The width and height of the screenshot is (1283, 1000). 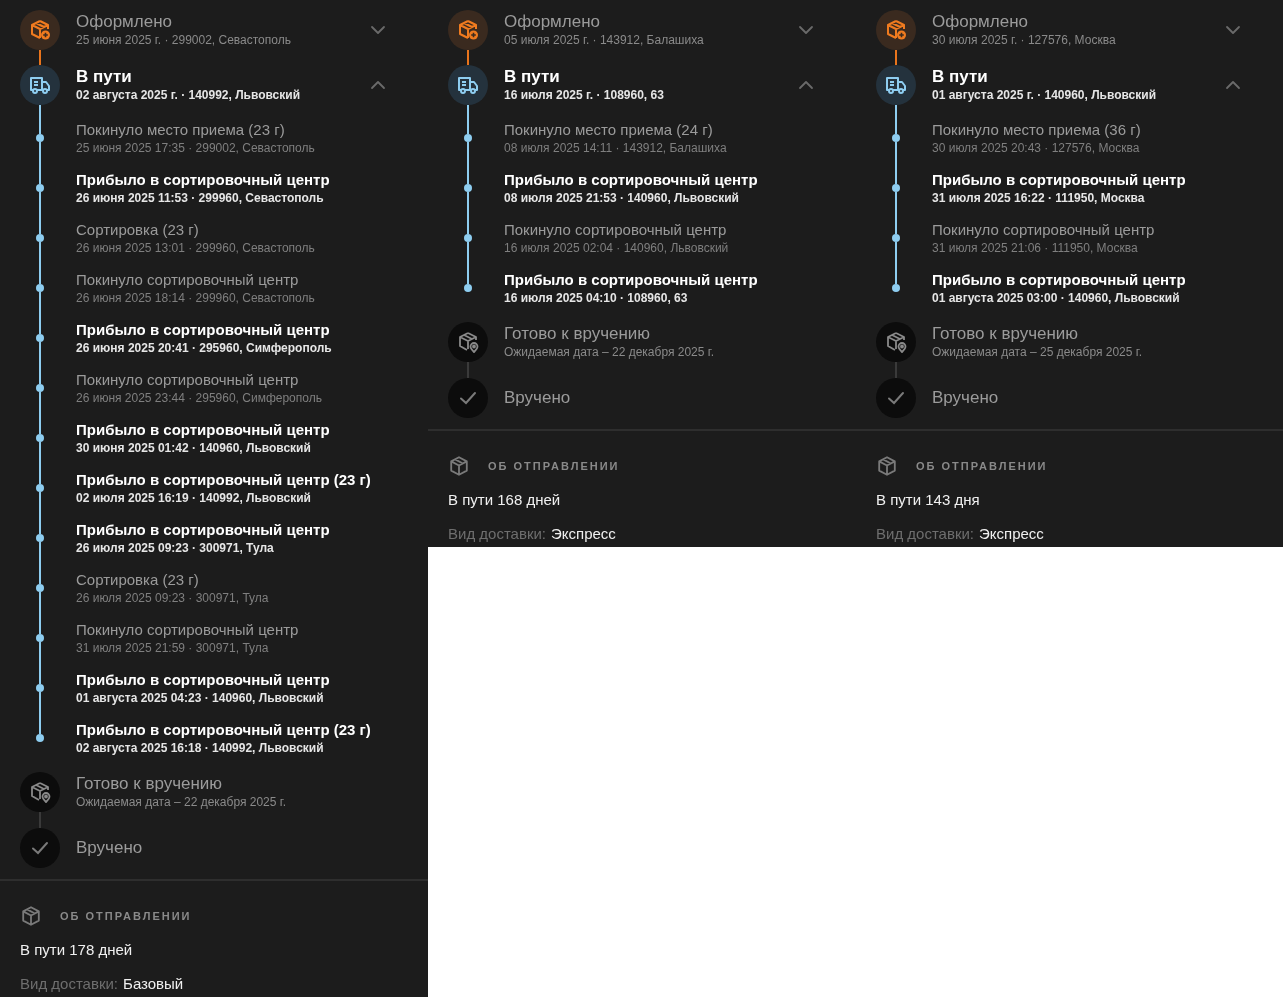 I want to click on event-details: 01 августа 2025 03:00 · 140960, Львовский, so click(x=1056, y=298).